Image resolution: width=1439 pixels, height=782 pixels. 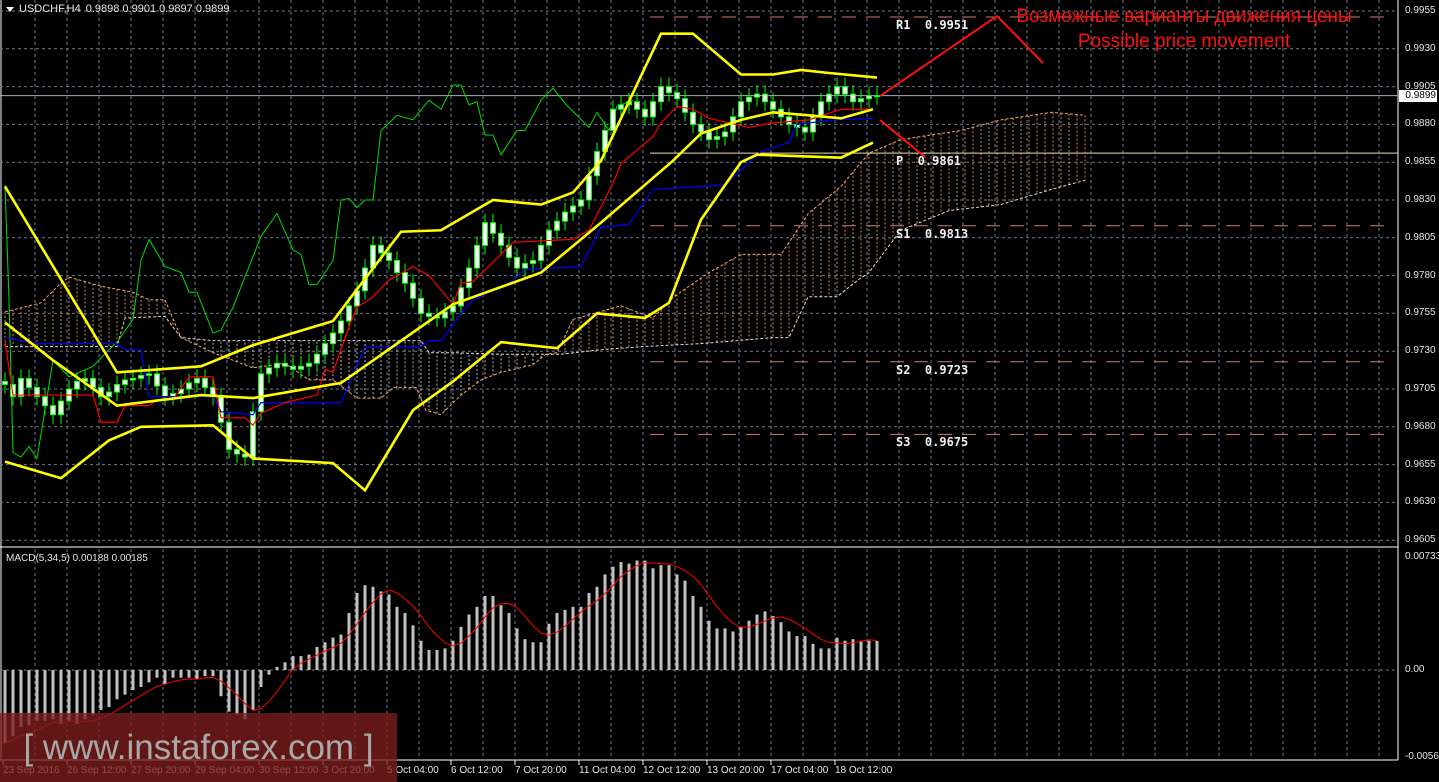 What do you see at coordinates (1420, 464) in the screenshot?
I see `price-axis-label: 0.9655` at bounding box center [1420, 464].